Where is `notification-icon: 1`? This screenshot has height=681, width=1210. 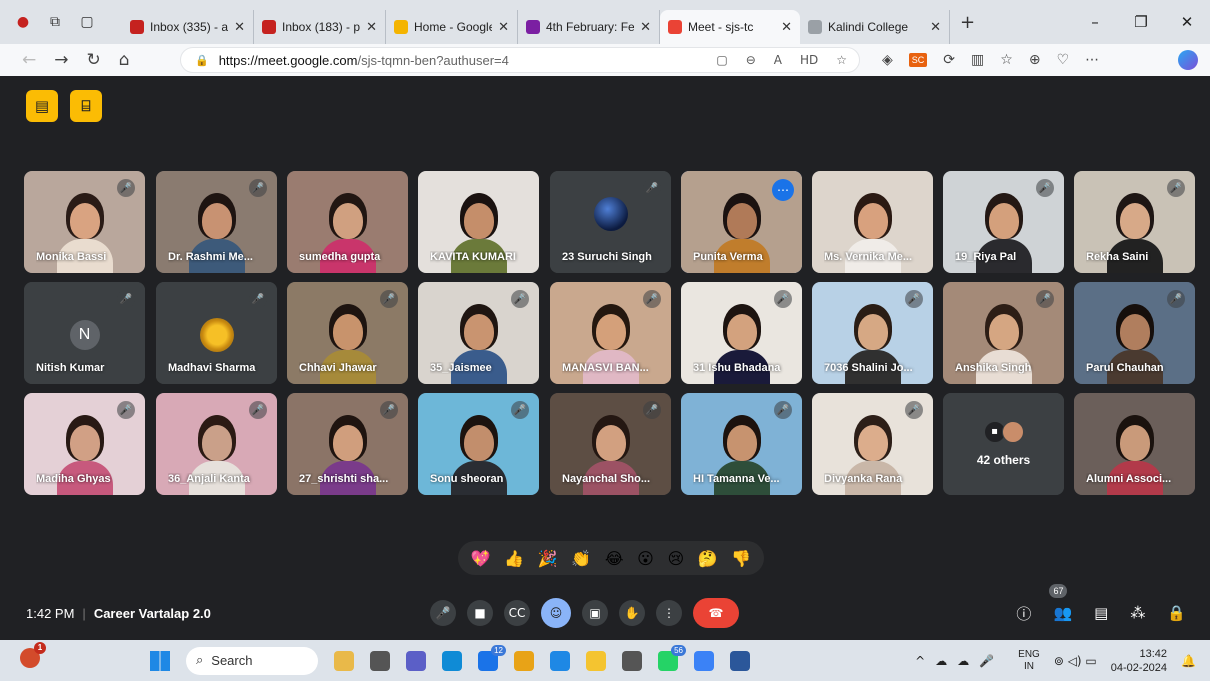
notification-icon: 1 is located at coordinates (33, 655).